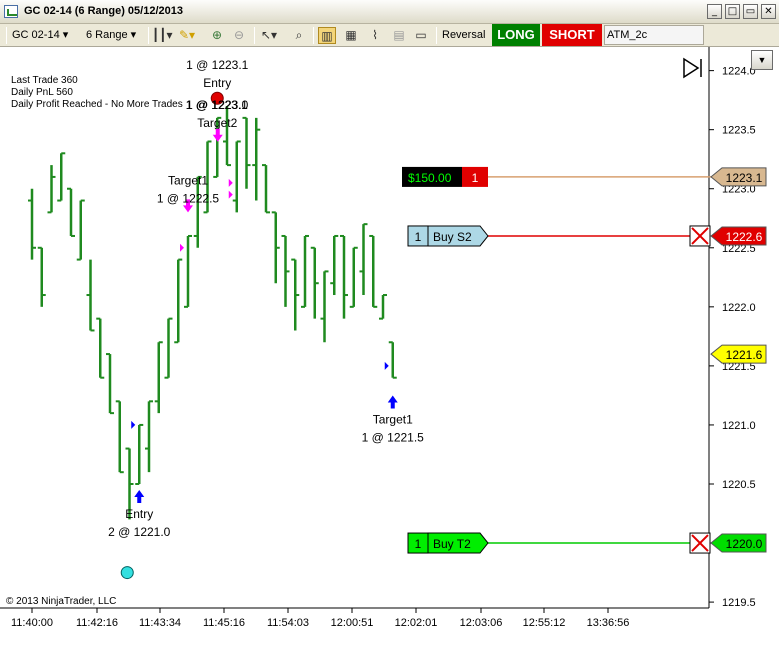 The width and height of the screenshot is (779, 648). What do you see at coordinates (187, 35) in the screenshot?
I see `pencil-draw-icon: ✎▾` at bounding box center [187, 35].